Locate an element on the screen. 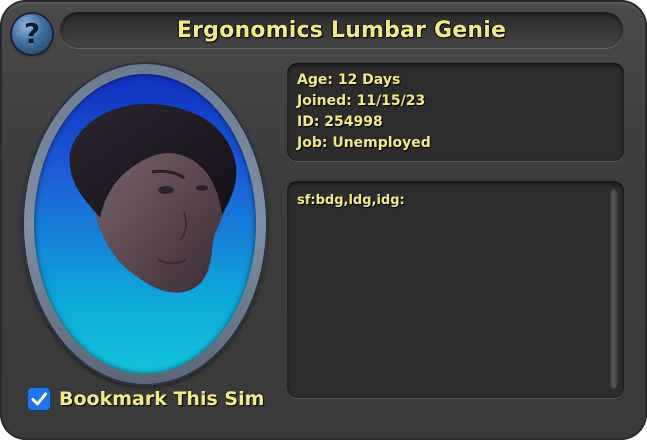 The height and width of the screenshot is (440, 647). sim-name-title: Ergonomics Lumbar Genie is located at coordinates (341, 30).